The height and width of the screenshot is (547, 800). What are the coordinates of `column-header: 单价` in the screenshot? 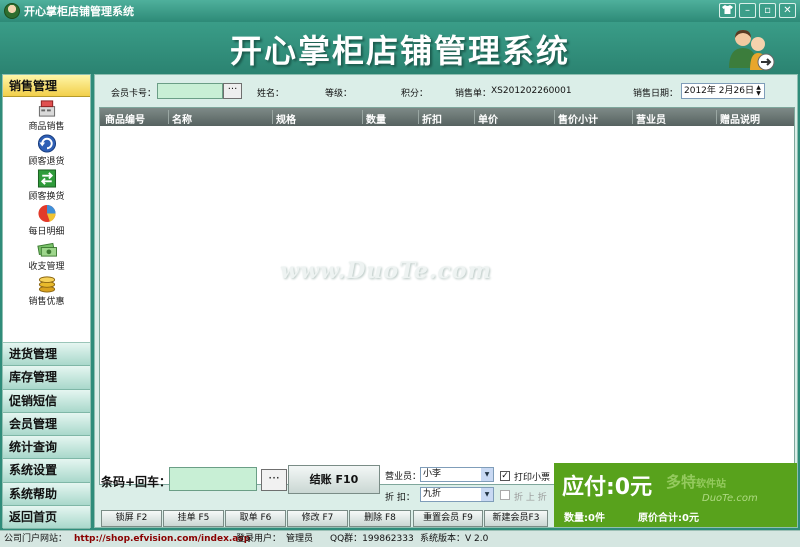 It's located at (488, 118).